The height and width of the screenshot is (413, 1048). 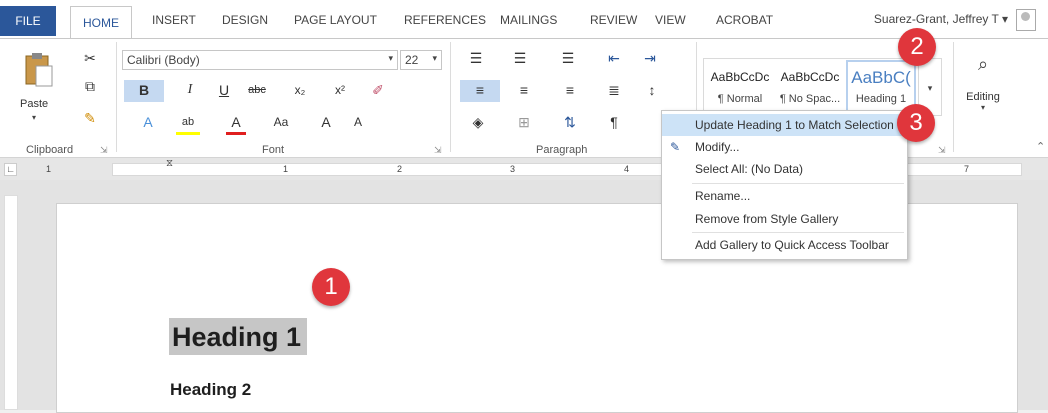 What do you see at coordinates (917, 47) in the screenshot?
I see `callout-badge-2: 2` at bounding box center [917, 47].